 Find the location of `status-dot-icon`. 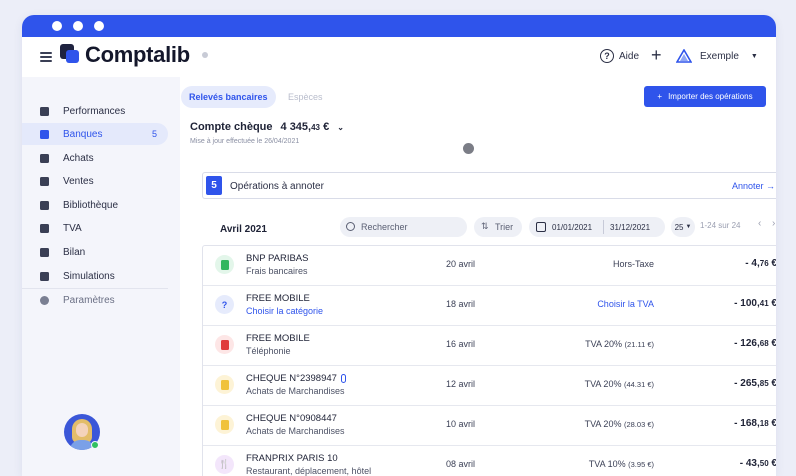

status-dot-icon is located at coordinates (205, 55).